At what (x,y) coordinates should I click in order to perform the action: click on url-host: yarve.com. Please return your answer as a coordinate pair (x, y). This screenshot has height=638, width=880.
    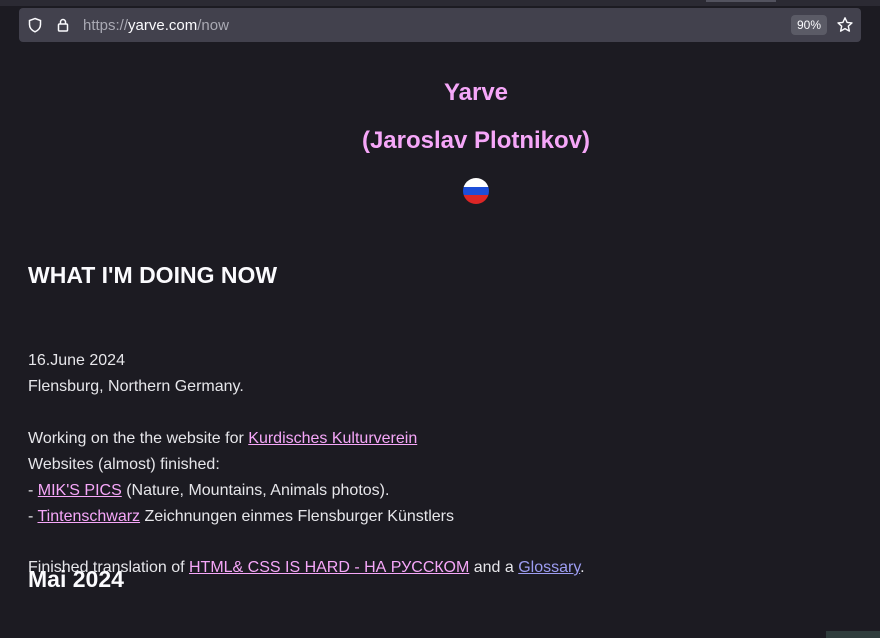
    Looking at the image, I should click on (163, 25).